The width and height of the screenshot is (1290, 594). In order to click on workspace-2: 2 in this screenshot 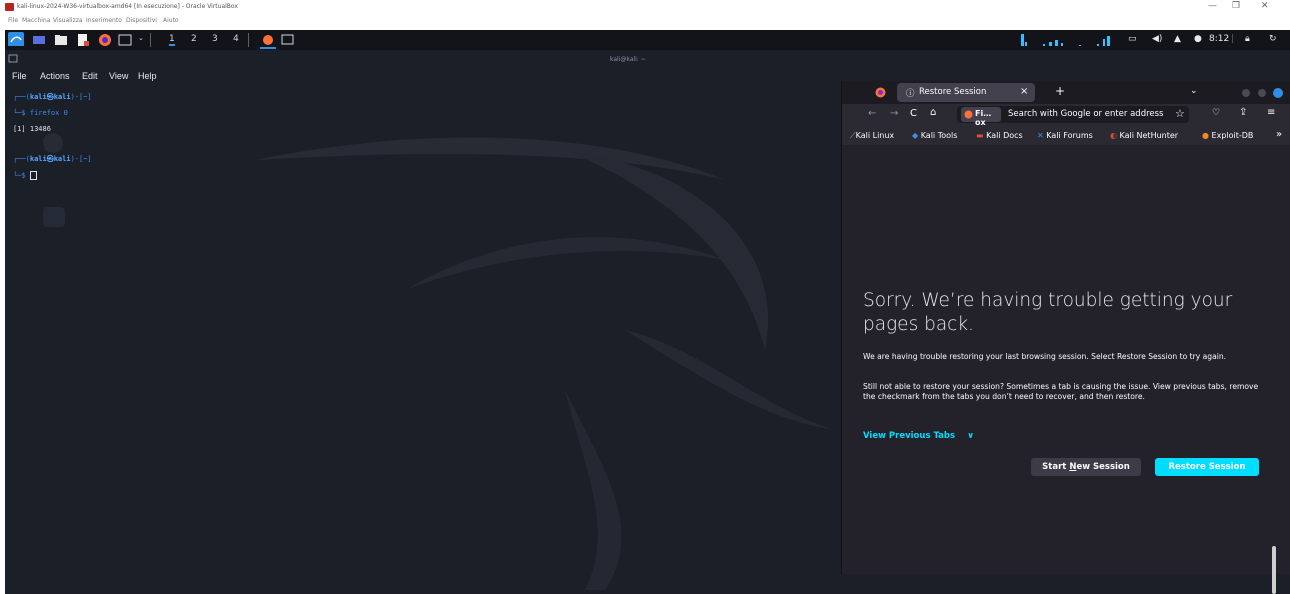, I will do `click(194, 39)`.